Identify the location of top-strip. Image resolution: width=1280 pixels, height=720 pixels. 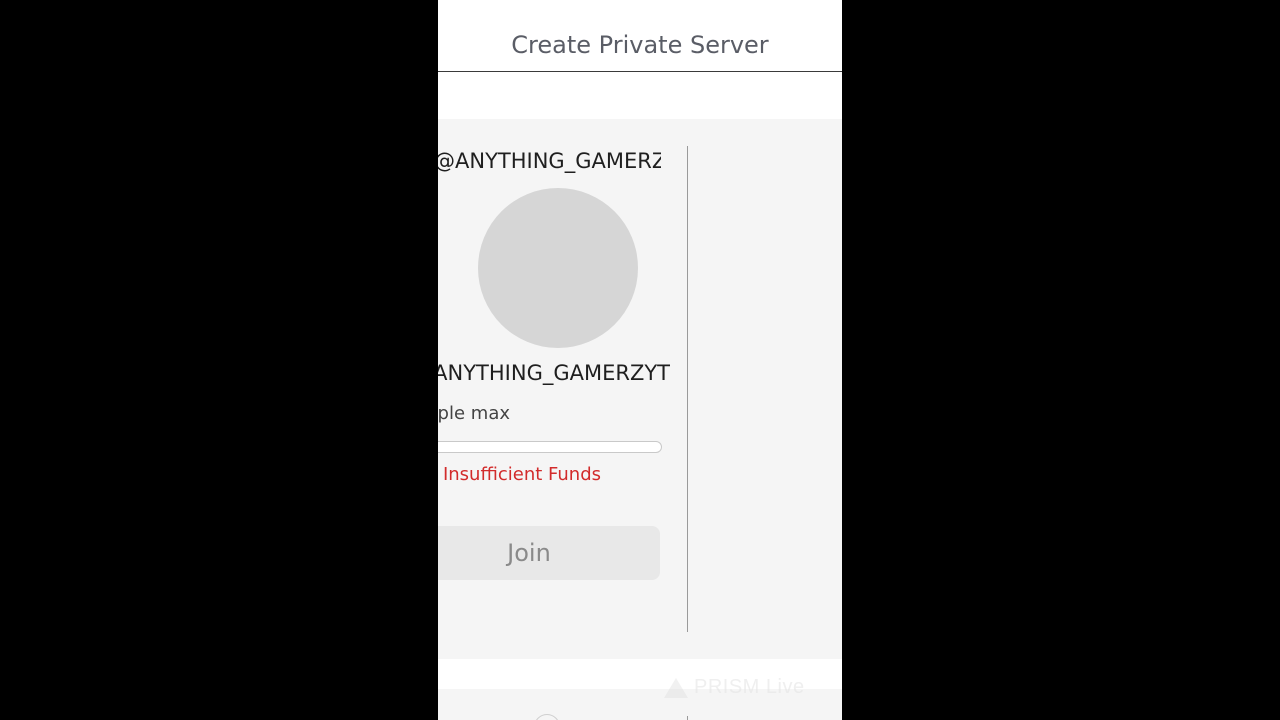
(640, 9).